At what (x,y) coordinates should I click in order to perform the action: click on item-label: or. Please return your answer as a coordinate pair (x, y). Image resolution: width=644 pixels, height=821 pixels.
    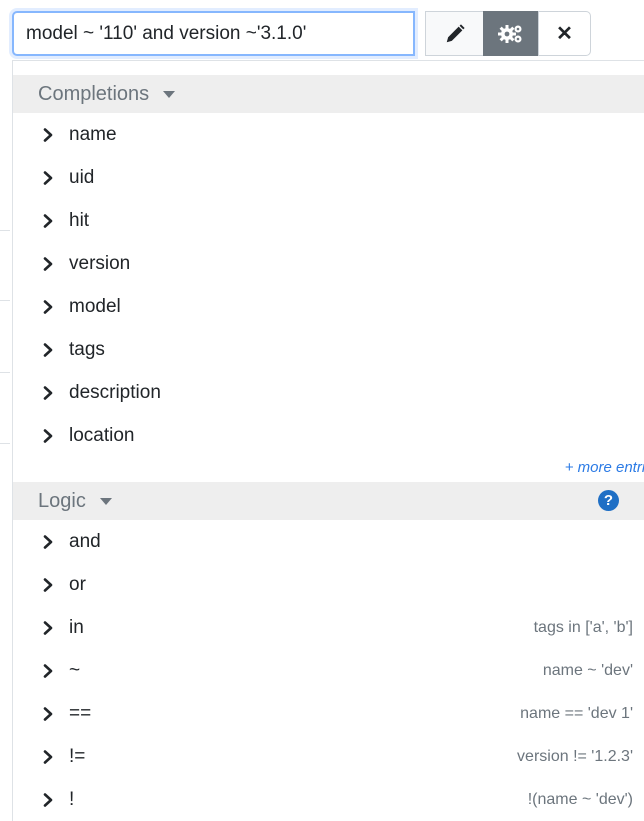
    Looking at the image, I should click on (77, 584).